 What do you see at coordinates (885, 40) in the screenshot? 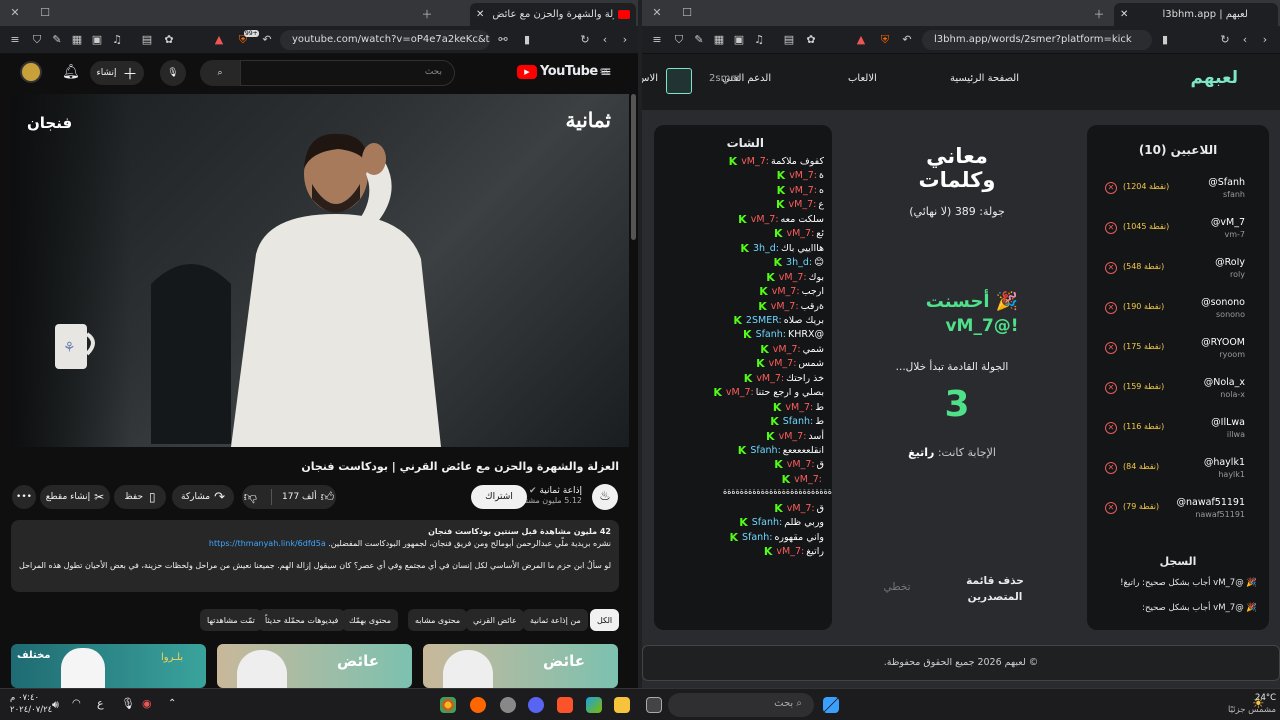
I see `brave-shield-icon: ⛨` at bounding box center [885, 40].